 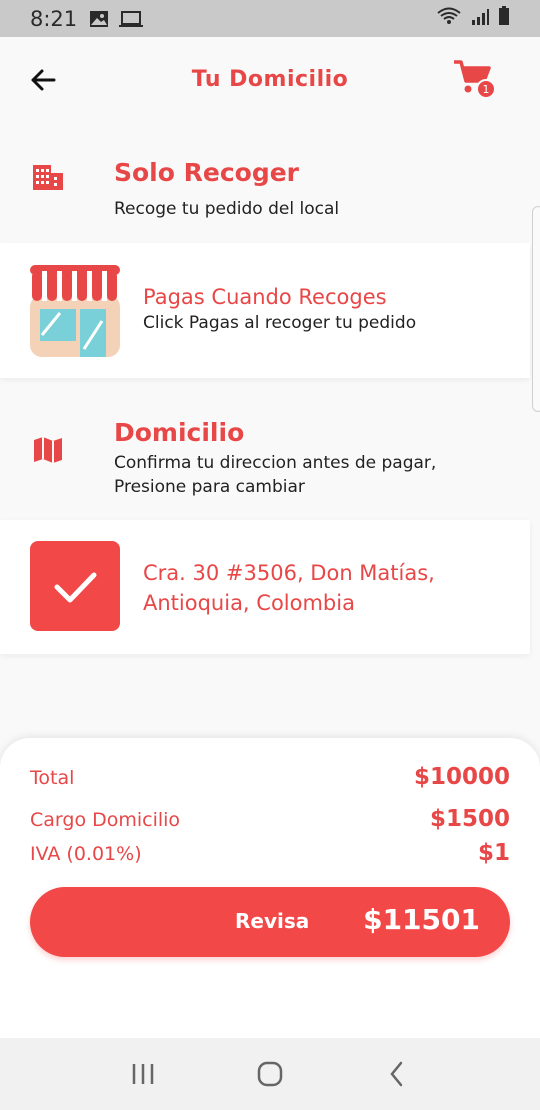 I want to click on check-icon, so click(x=75, y=587).